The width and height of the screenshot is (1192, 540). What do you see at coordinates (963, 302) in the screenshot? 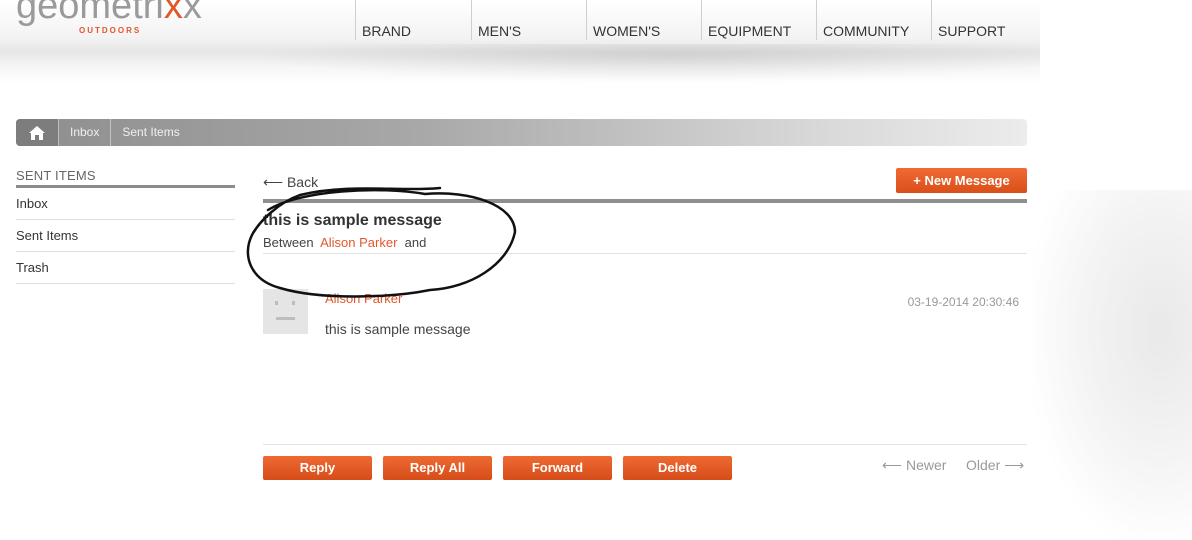
I see `message-date: 03-19-2014 20:30:46` at bounding box center [963, 302].